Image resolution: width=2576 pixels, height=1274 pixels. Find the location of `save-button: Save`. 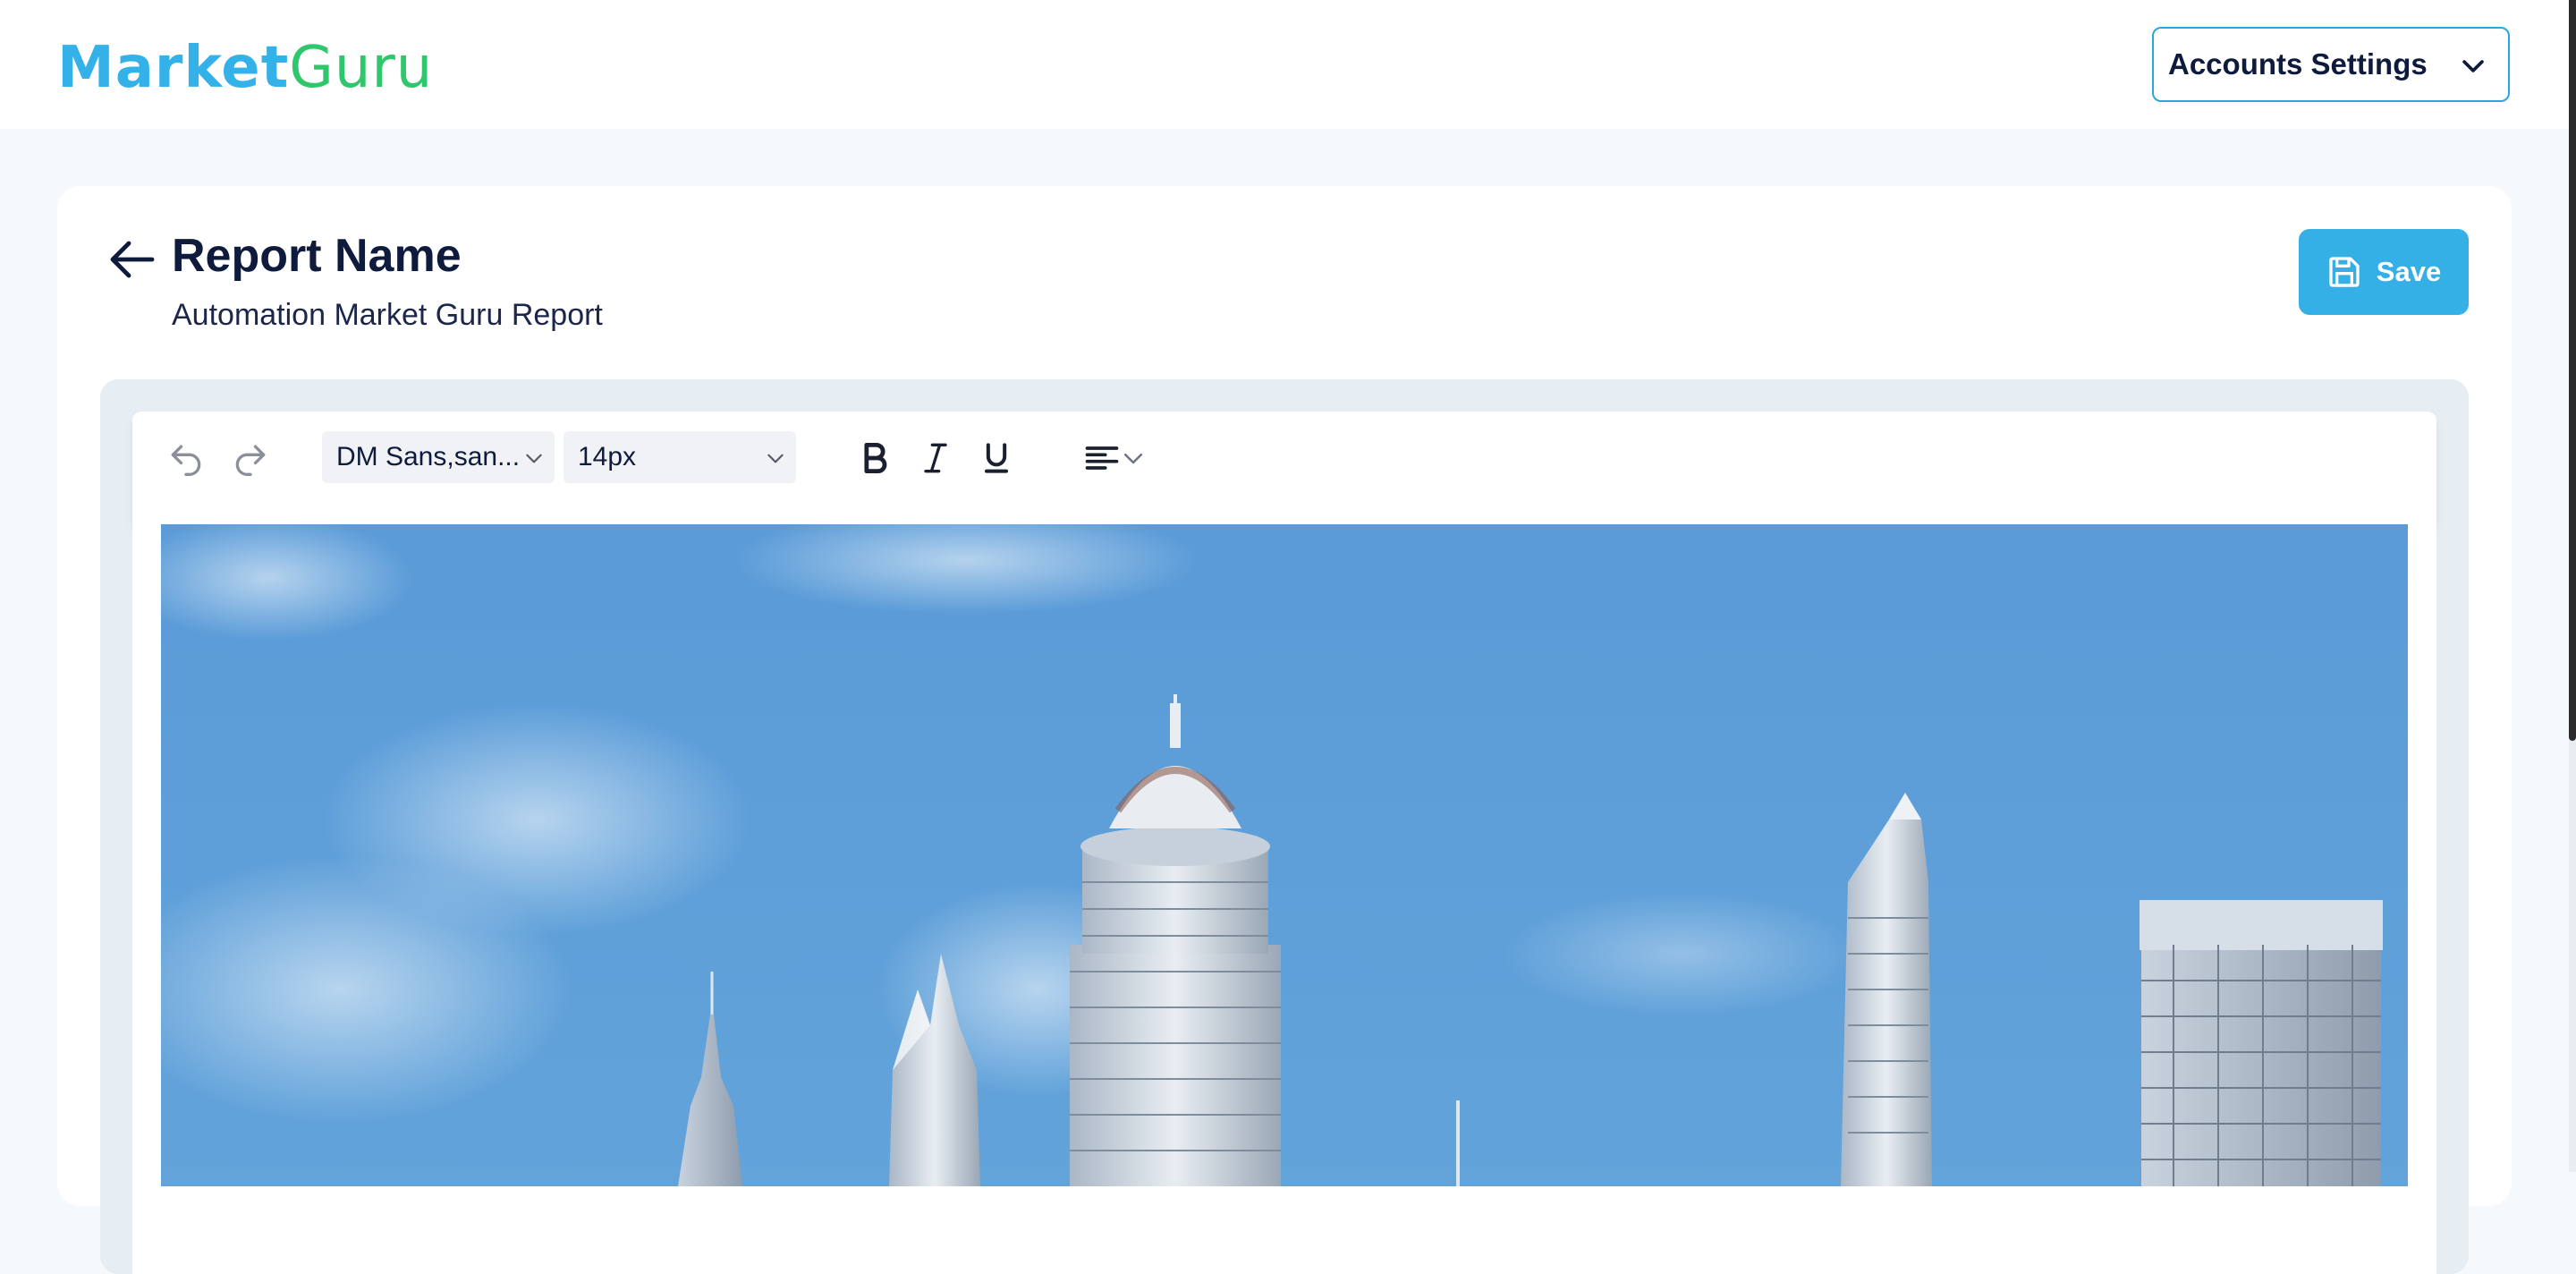

save-button: Save is located at coordinates (2384, 272).